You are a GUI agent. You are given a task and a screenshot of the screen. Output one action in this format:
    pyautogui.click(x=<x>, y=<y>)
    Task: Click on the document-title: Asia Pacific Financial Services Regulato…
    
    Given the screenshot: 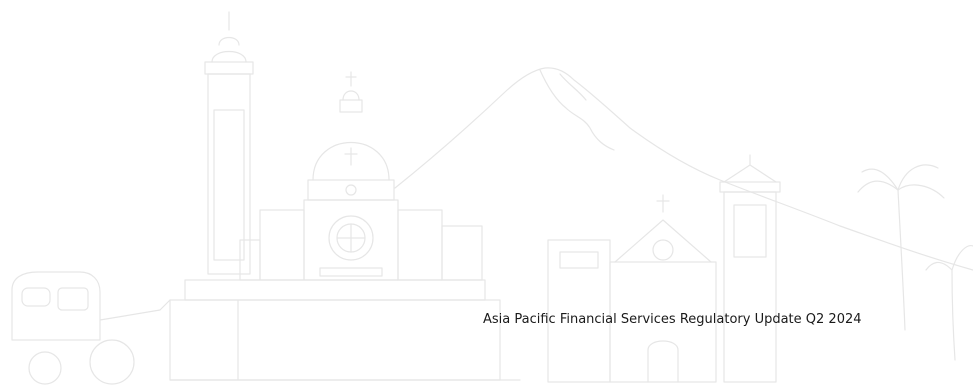 What is the action you would take?
    pyautogui.click(x=672, y=319)
    